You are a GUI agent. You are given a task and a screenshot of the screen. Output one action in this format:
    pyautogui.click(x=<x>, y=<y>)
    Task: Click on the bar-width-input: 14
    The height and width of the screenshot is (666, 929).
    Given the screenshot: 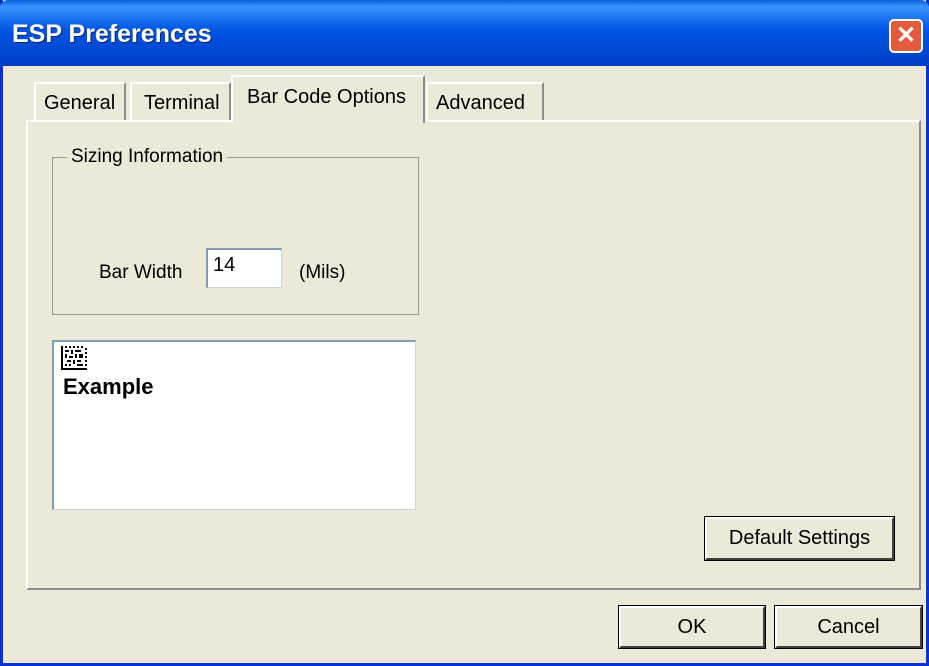 What is the action you would take?
    pyautogui.click(x=244, y=268)
    